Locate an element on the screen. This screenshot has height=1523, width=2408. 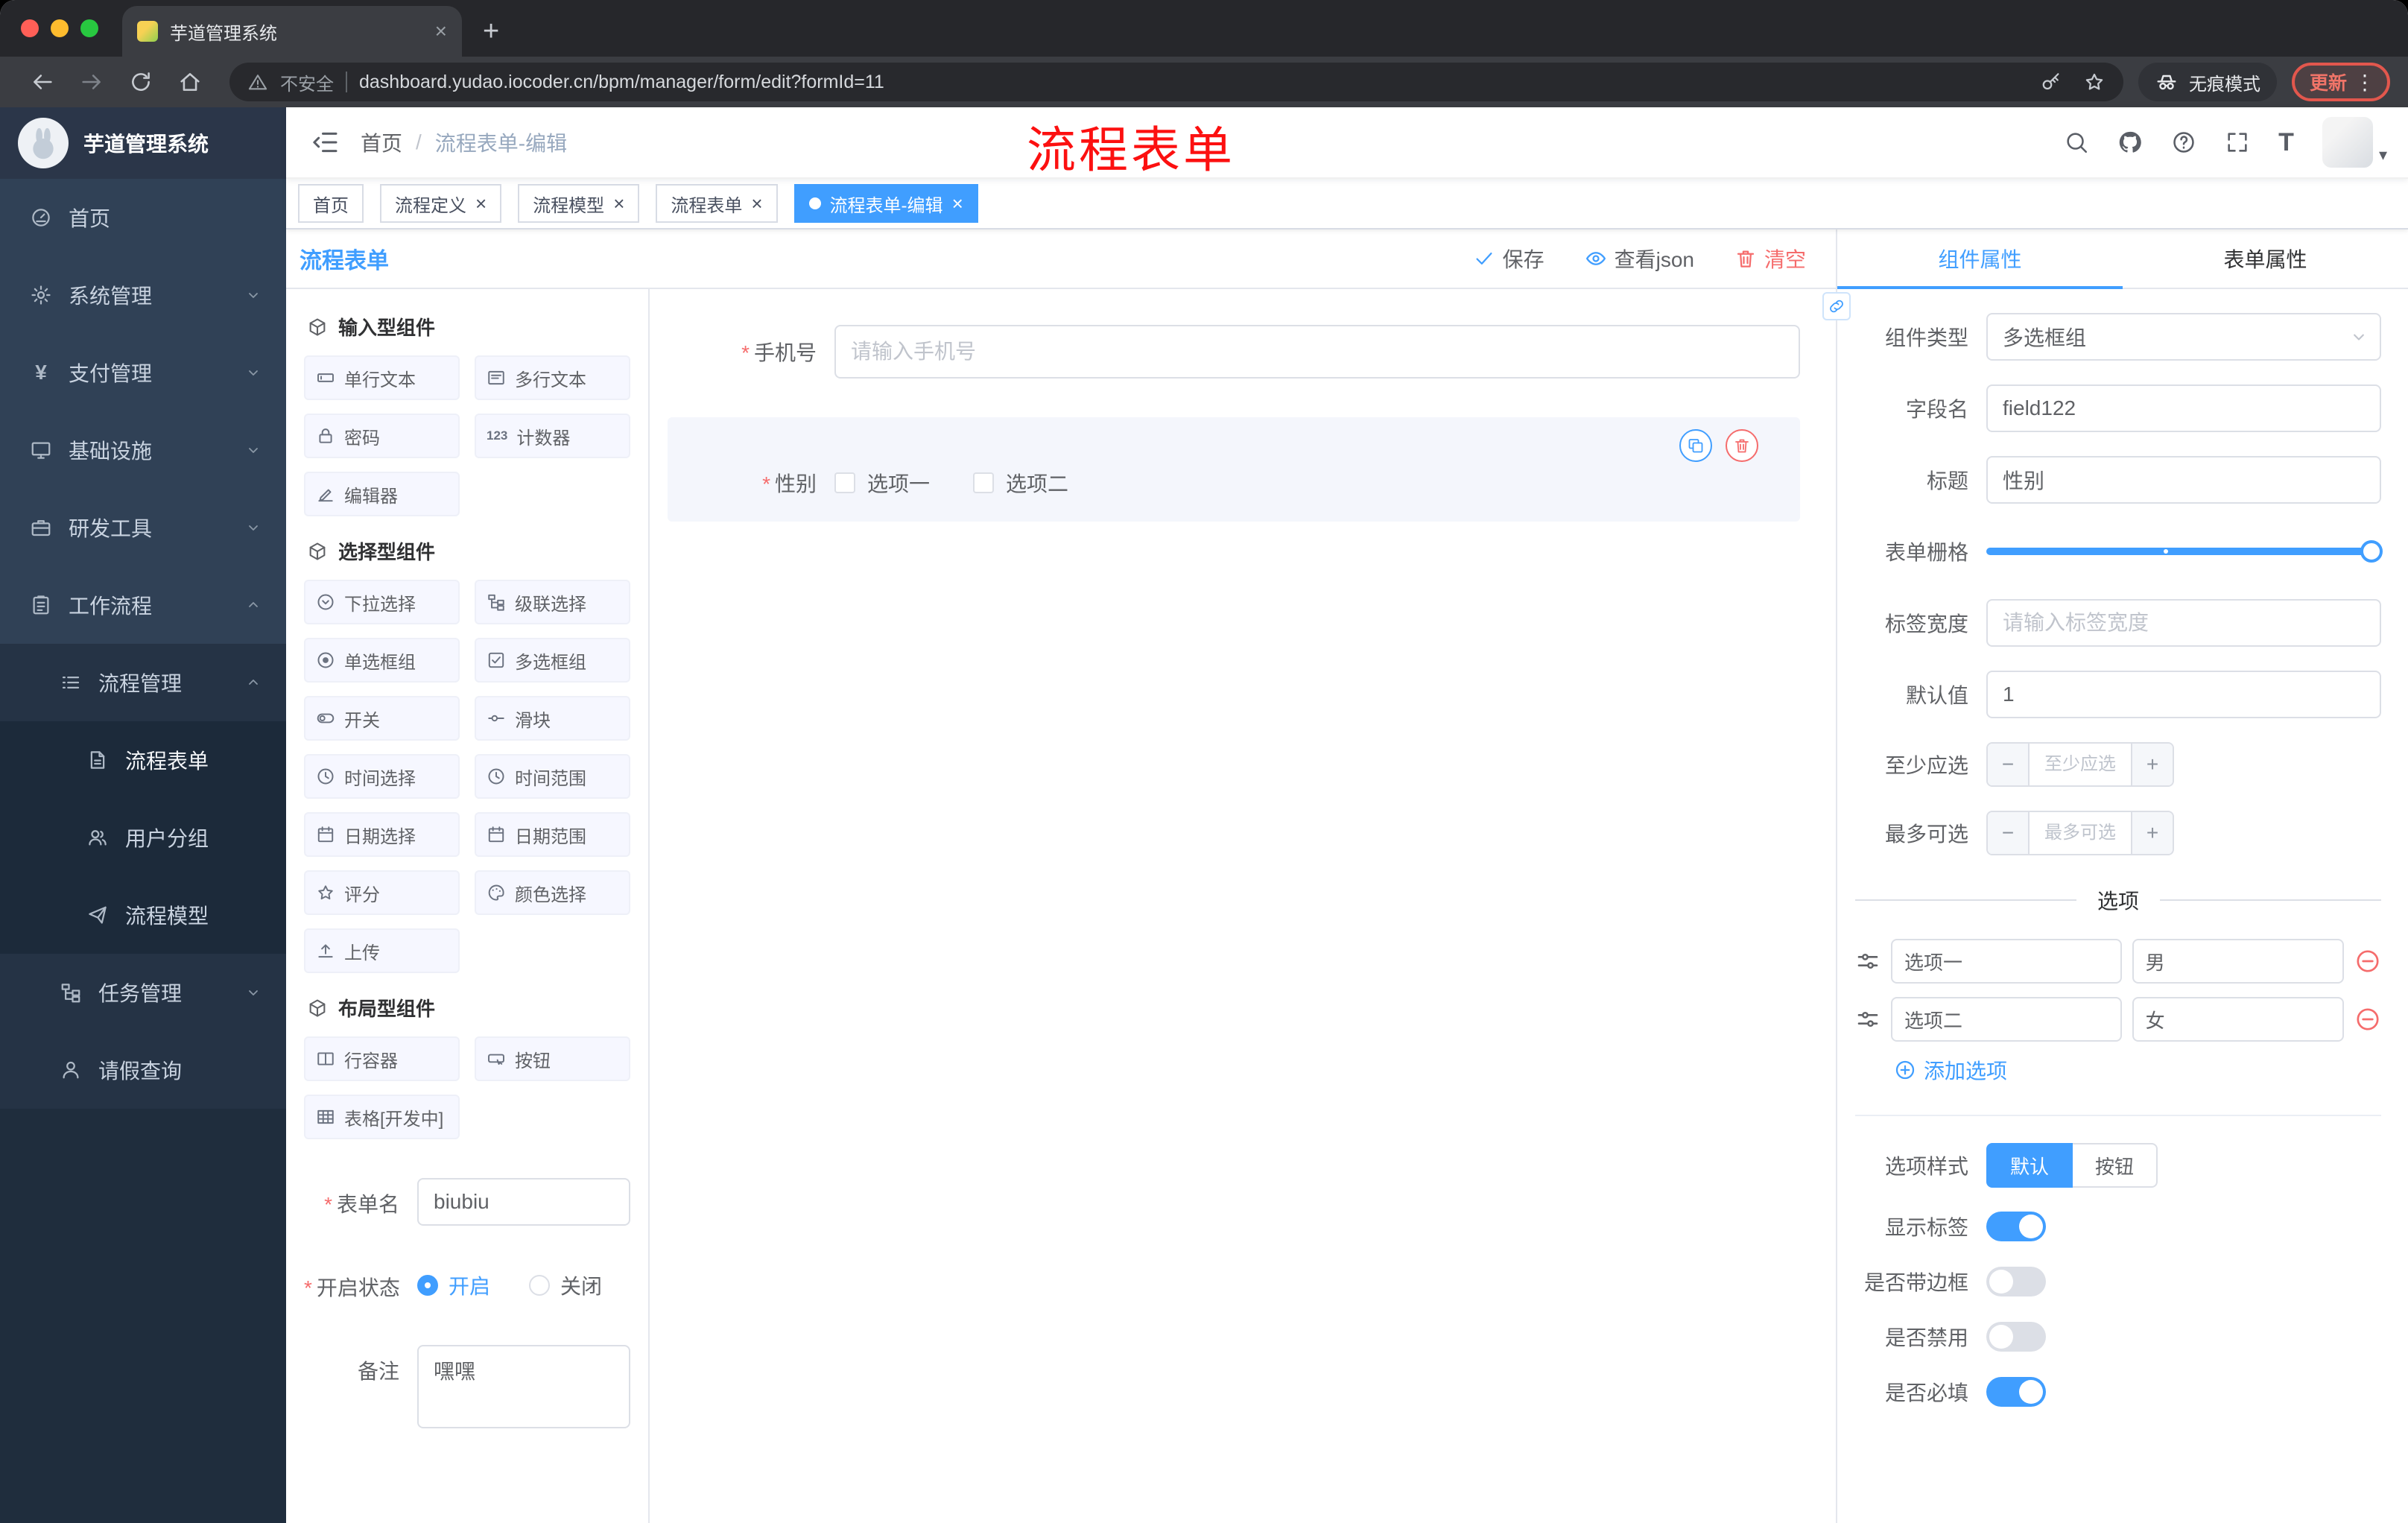
palette-item-switch: 开关 is located at coordinates (382, 719).